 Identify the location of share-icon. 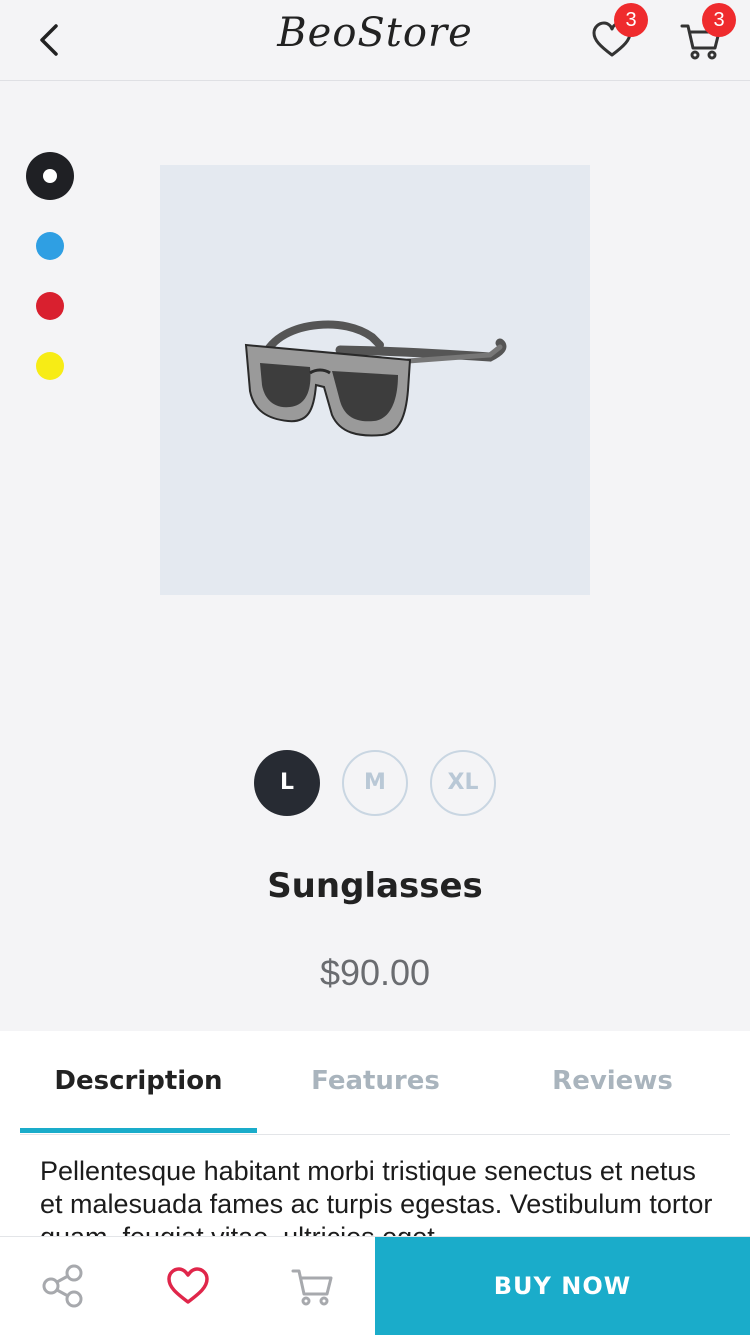
(62, 1286).